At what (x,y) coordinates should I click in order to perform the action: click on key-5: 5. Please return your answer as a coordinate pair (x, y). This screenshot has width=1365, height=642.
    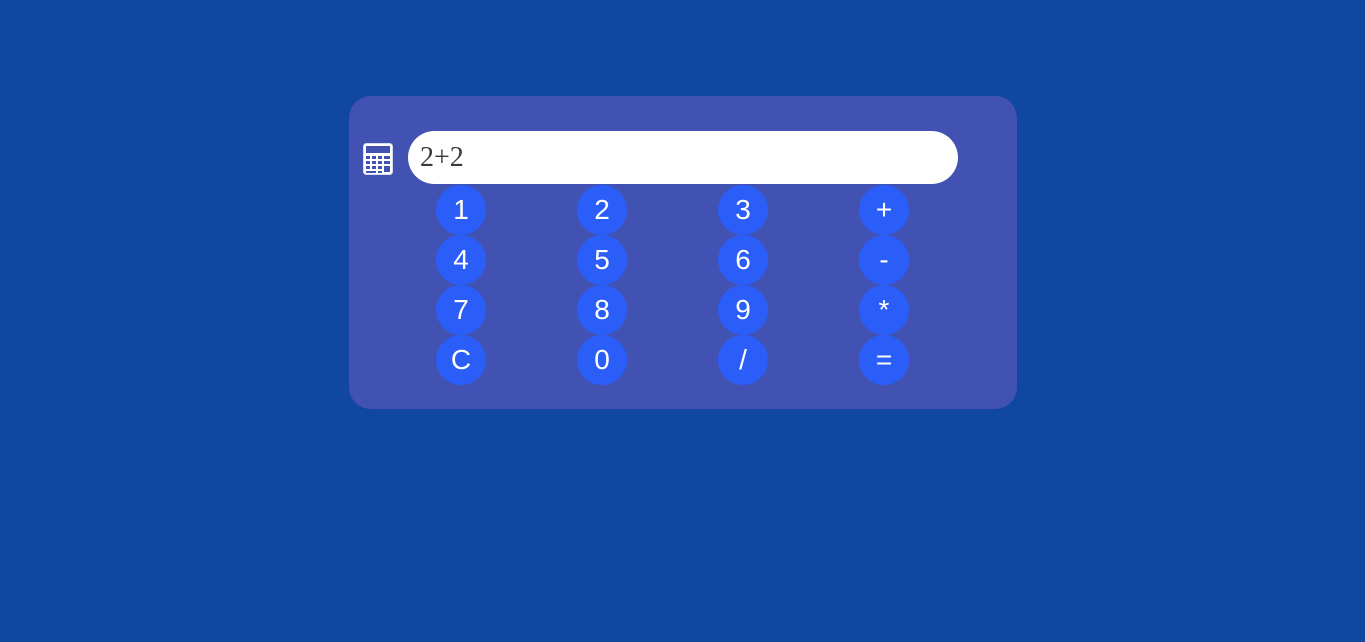
    Looking at the image, I should click on (602, 260).